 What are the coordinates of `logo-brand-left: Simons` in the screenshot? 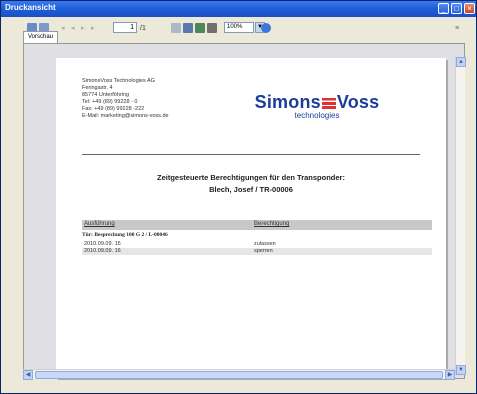 It's located at (287, 102).